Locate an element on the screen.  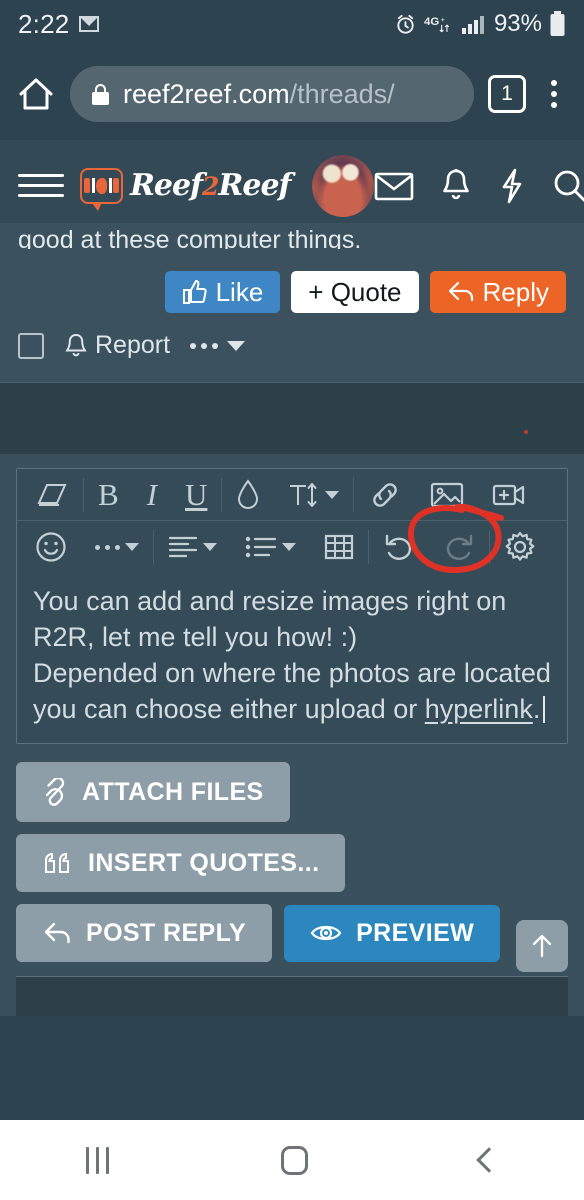
alarm-icon is located at coordinates (405, 24).